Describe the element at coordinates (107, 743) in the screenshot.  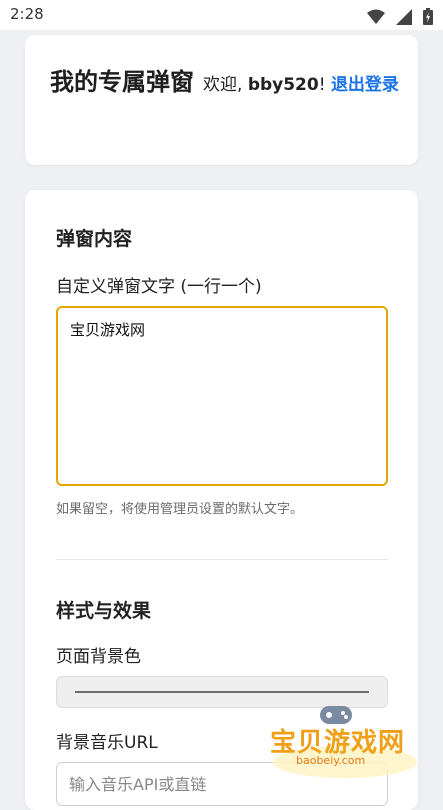
I see `music-url-label: 背景音乐URL` at that location.